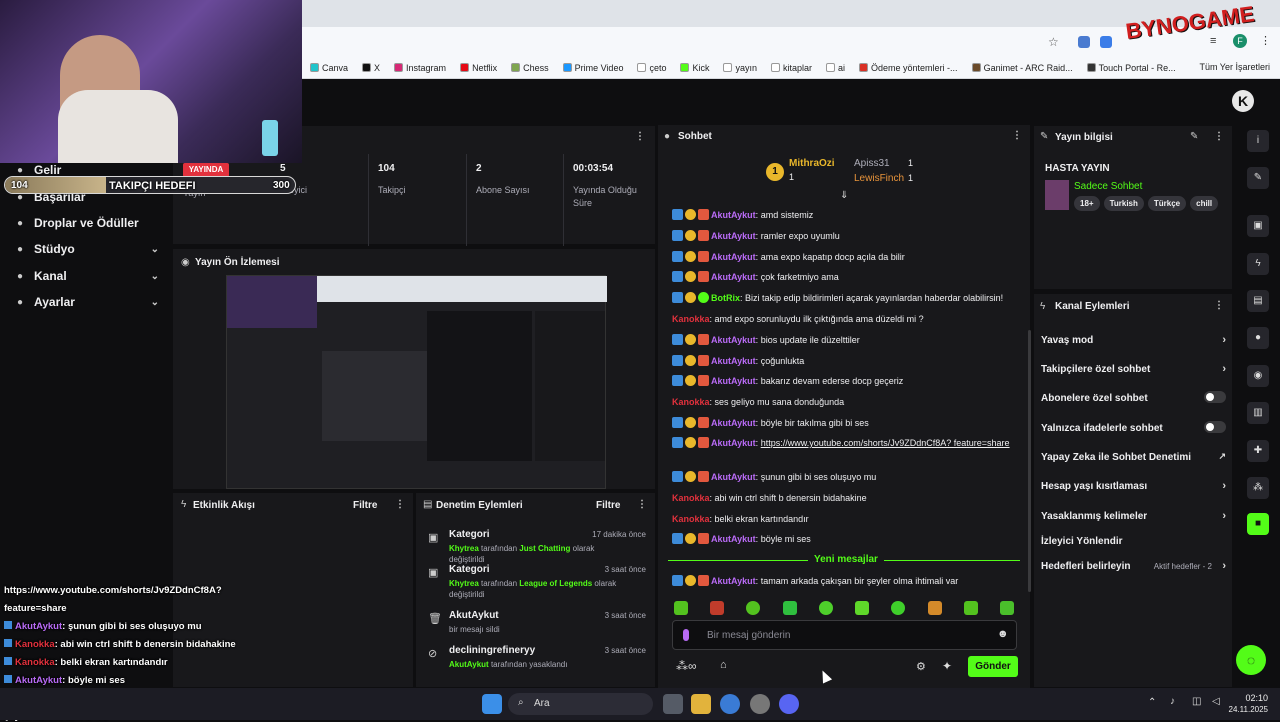 The height and width of the screenshot is (722, 1280). What do you see at coordinates (1258, 226) in the screenshot?
I see `frame-icon: ▣` at bounding box center [1258, 226].